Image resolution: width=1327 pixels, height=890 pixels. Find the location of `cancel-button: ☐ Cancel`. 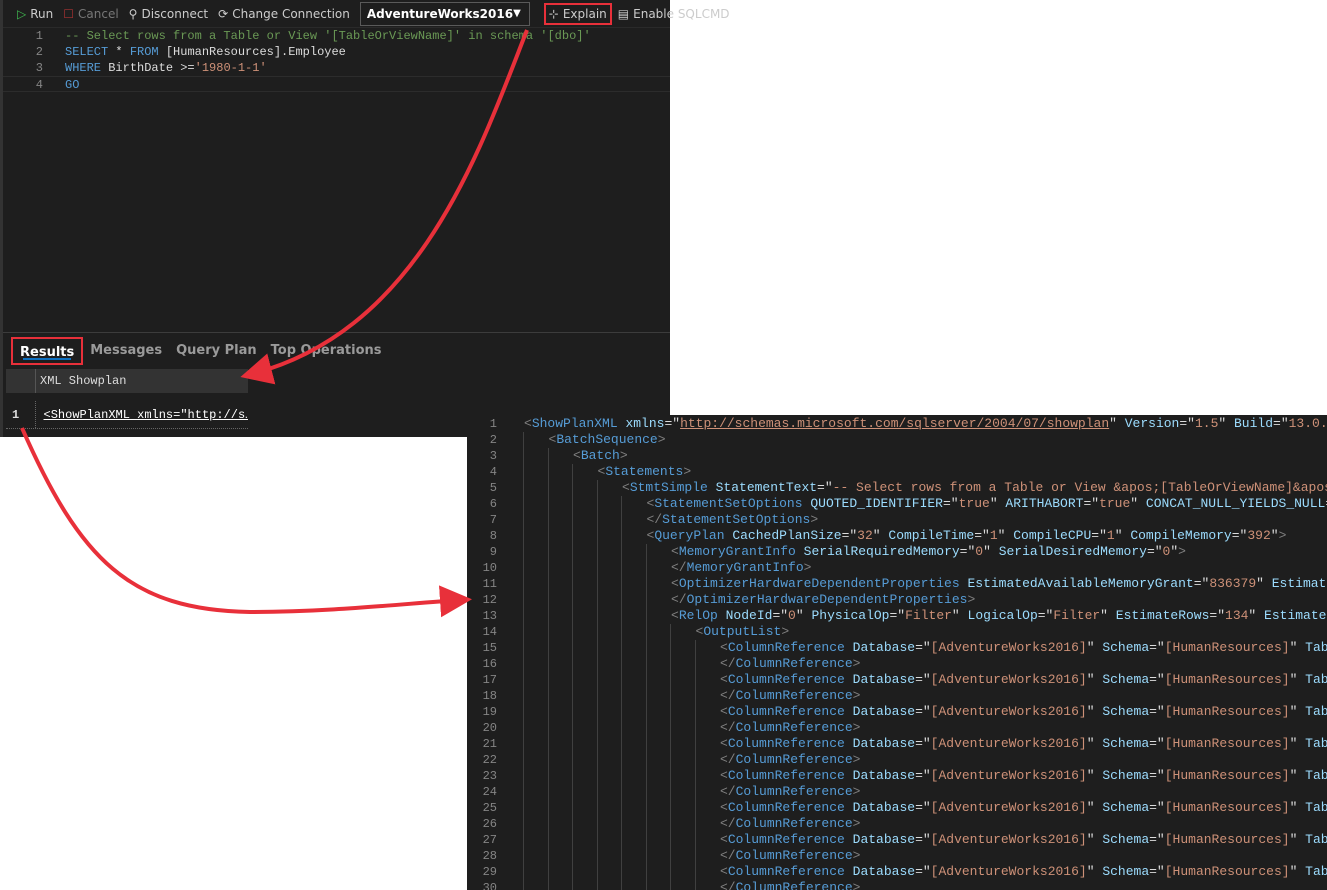

cancel-button: ☐ Cancel is located at coordinates (90, 14).